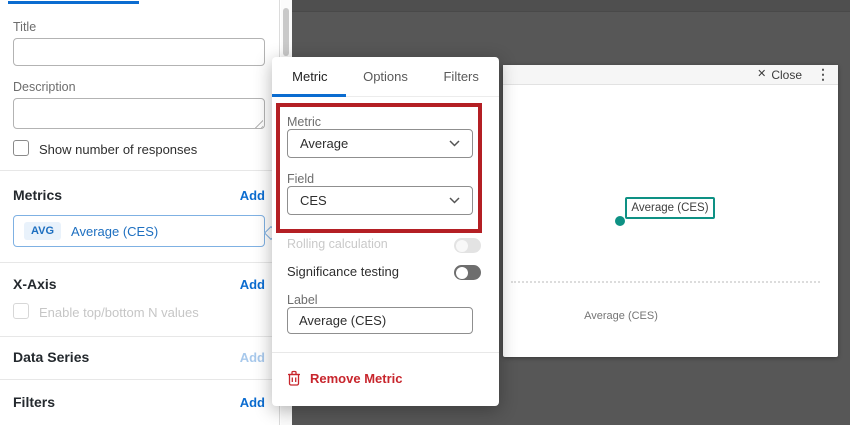 This screenshot has width=850, height=425. I want to click on rolling-calculation-label: Rolling calculation, so click(337, 244).